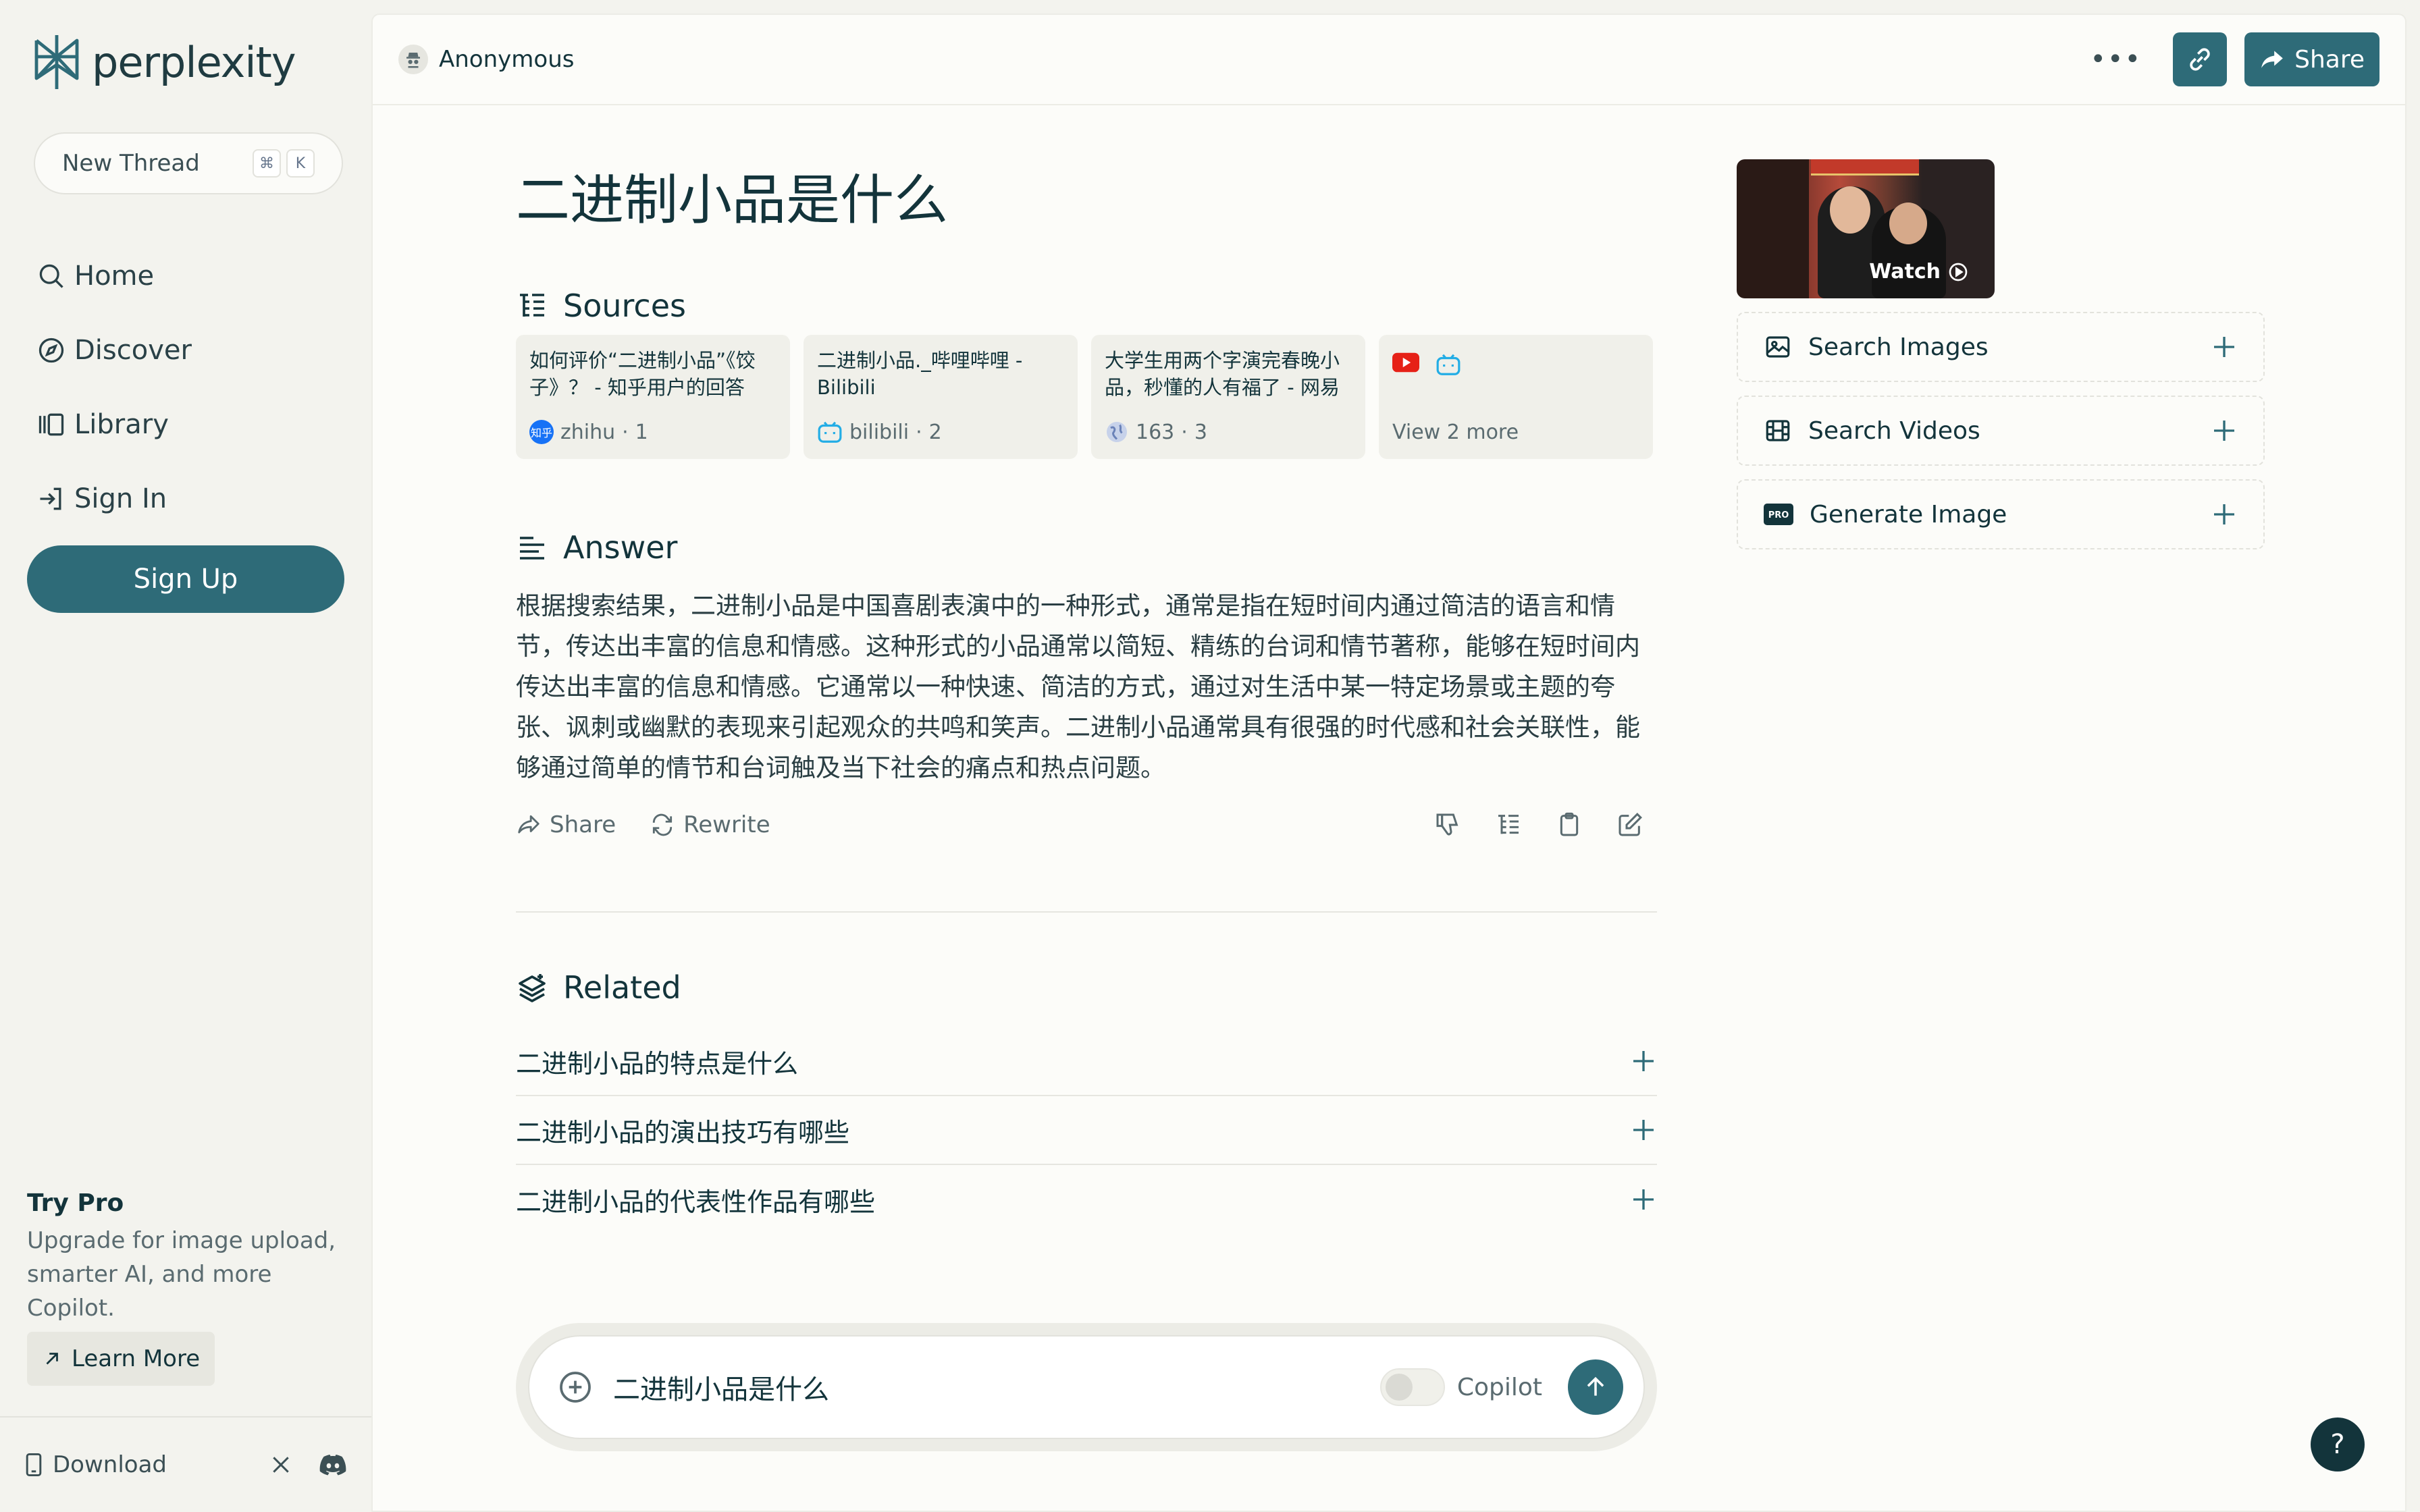 The image size is (2420, 1512). I want to click on source-card: 如何评价“二进制小品”《饺子》？ - 知乎用户的回答 知乎 zhihu · 1, so click(653, 397).